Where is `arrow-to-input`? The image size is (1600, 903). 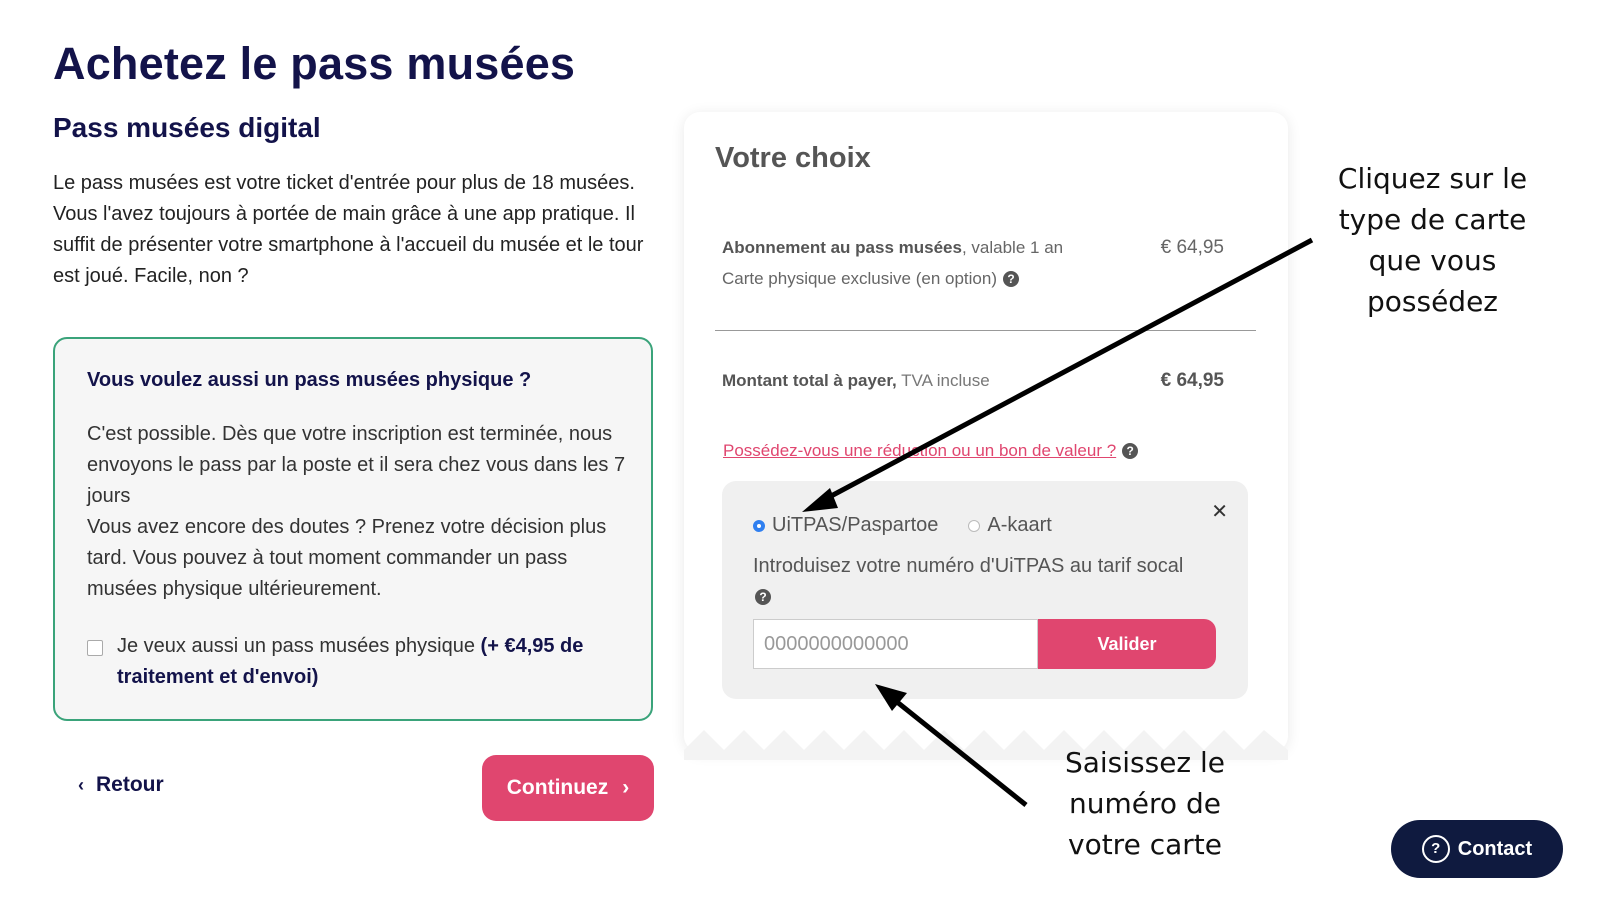
arrow-to-input is located at coordinates (956, 749).